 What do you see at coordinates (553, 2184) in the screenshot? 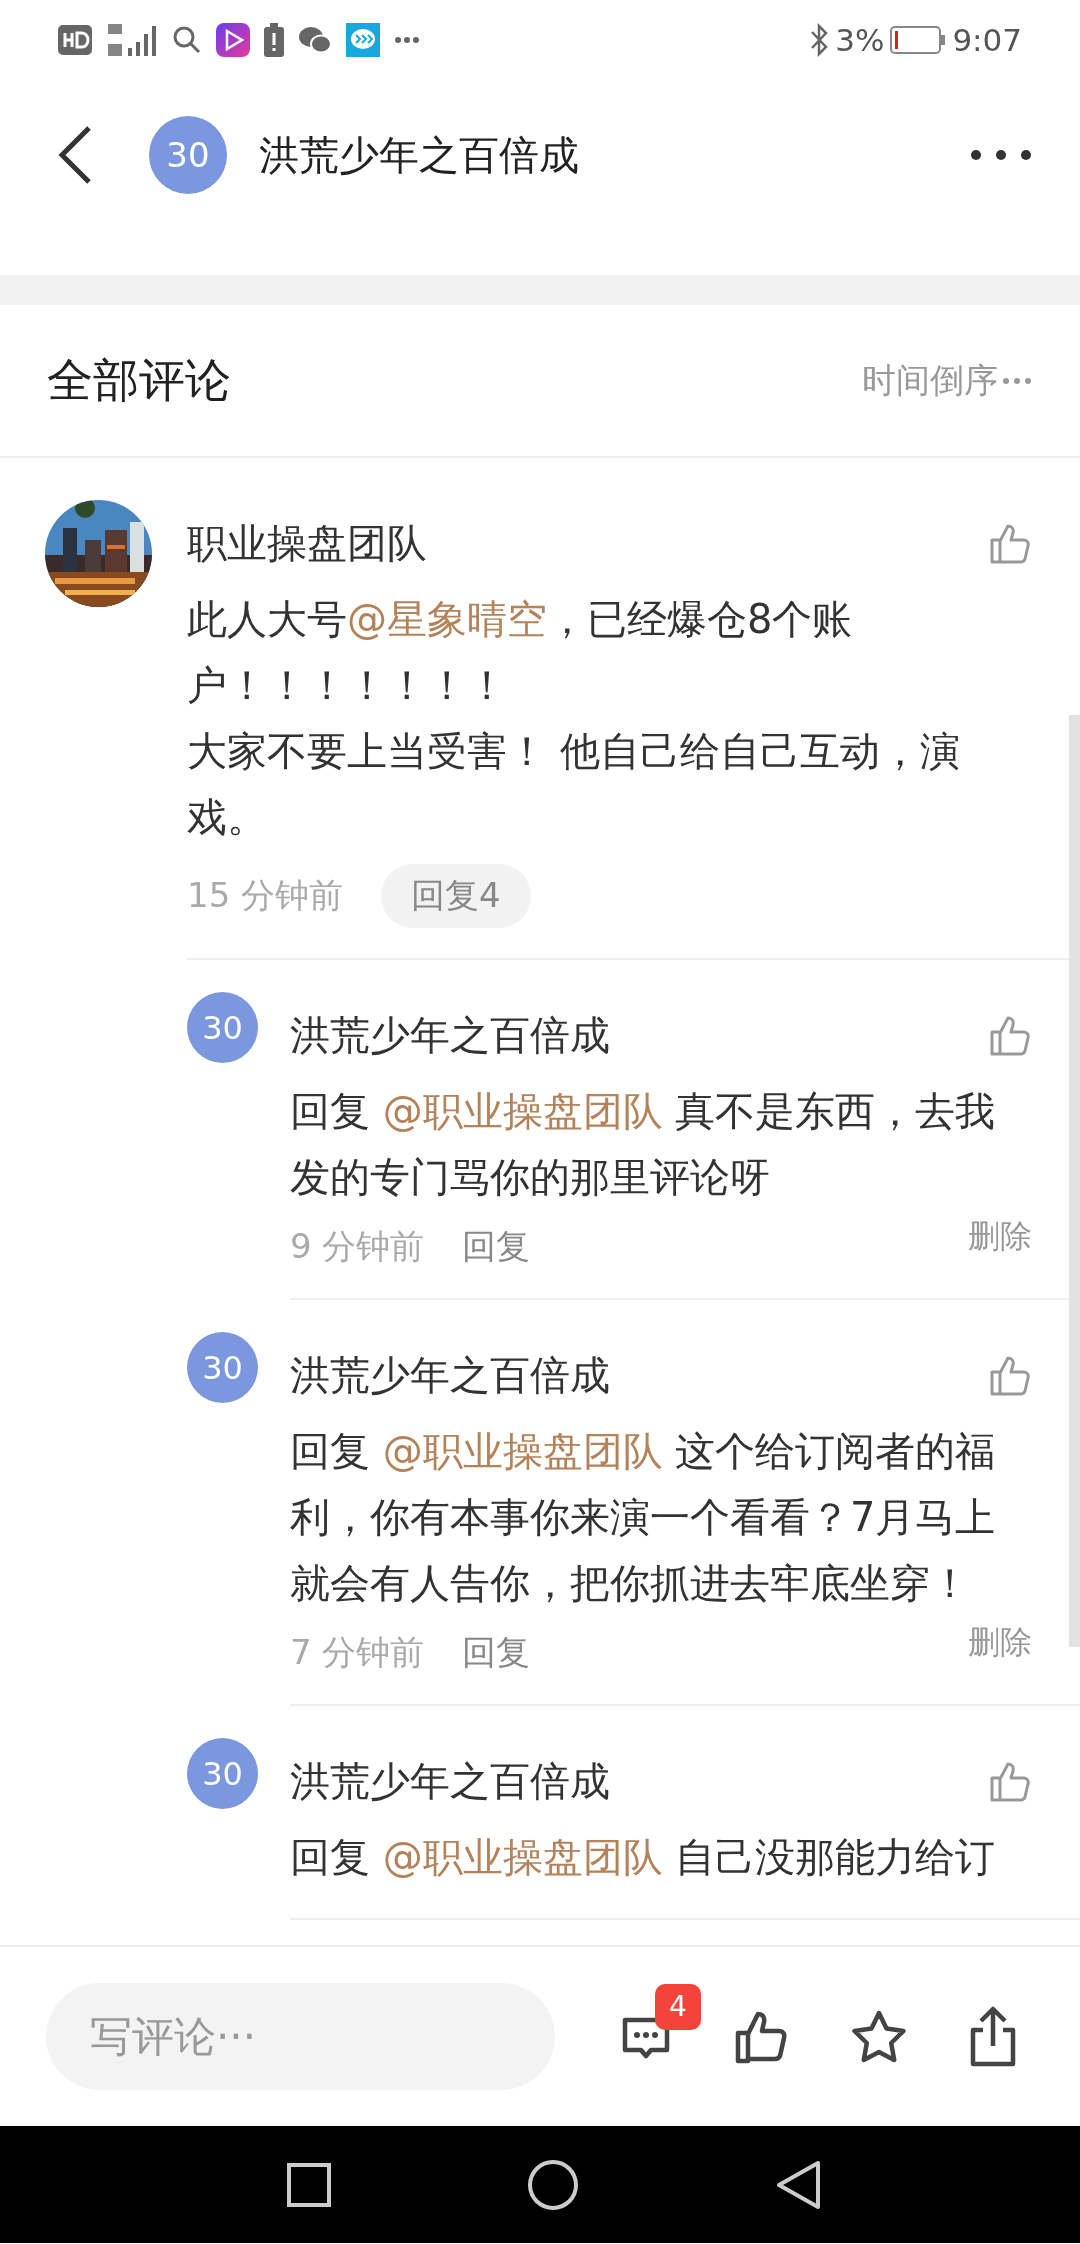
I see `home-nav-icon` at bounding box center [553, 2184].